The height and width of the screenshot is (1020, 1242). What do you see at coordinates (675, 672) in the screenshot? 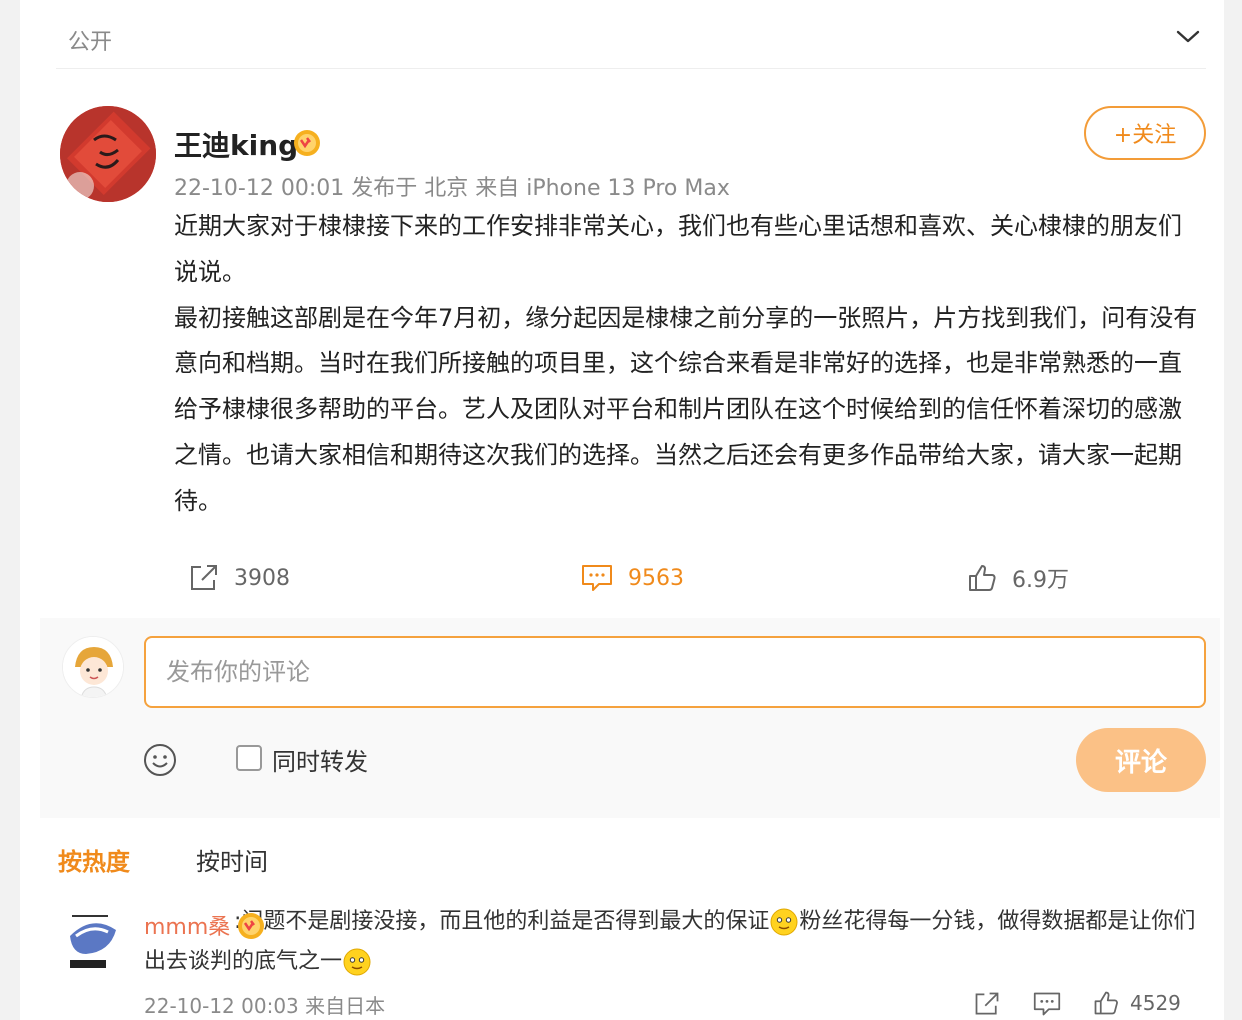
I see `comment-input` at bounding box center [675, 672].